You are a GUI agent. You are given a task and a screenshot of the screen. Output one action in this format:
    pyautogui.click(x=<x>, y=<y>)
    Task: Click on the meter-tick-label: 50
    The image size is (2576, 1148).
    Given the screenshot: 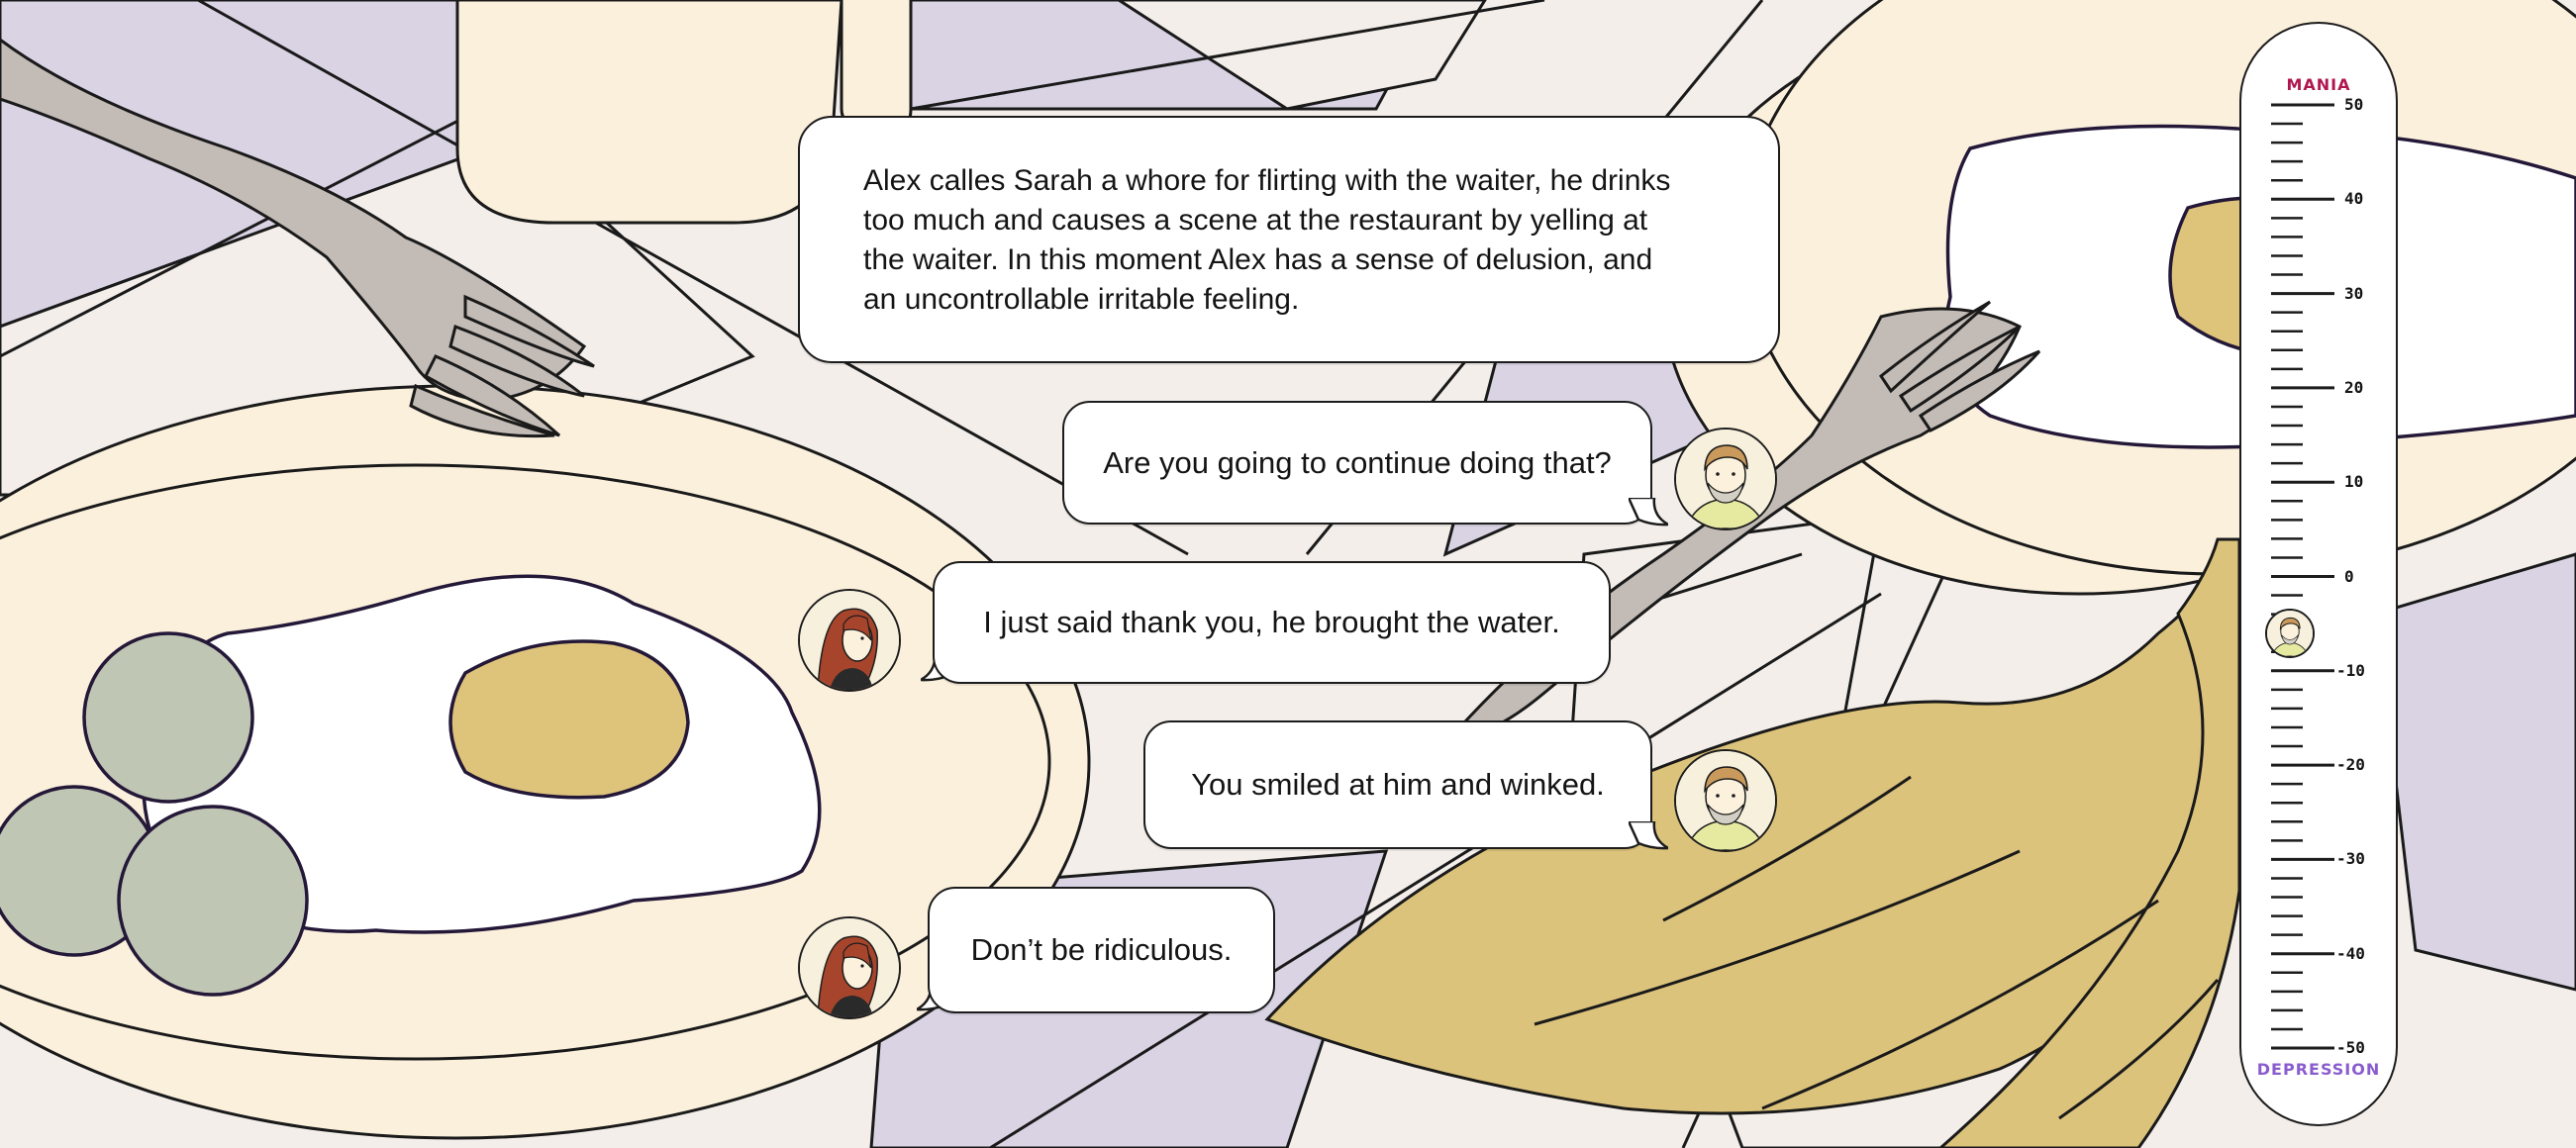 What is the action you would take?
    pyautogui.click(x=2354, y=104)
    